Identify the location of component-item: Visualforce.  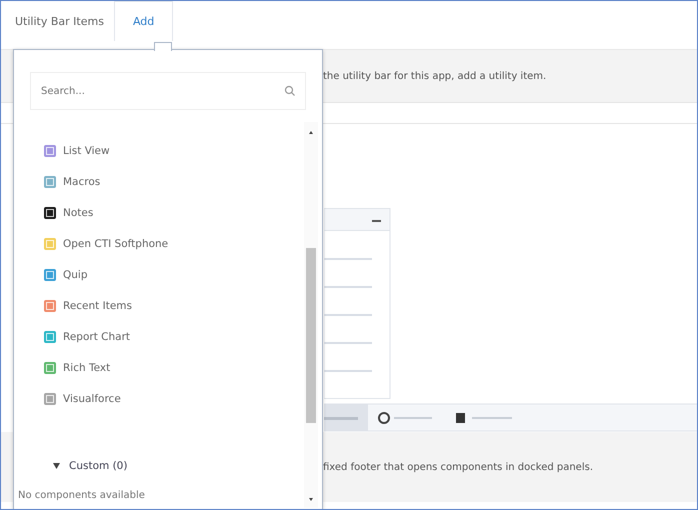
(174, 398).